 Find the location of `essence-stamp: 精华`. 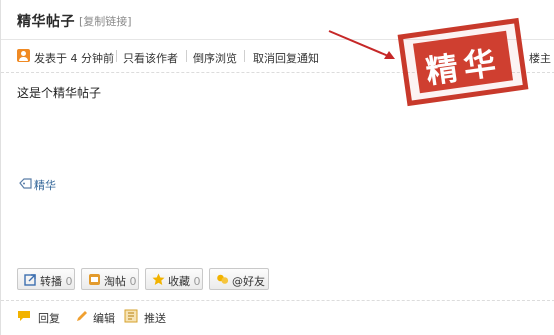

essence-stamp: 精华 is located at coordinates (463, 62).